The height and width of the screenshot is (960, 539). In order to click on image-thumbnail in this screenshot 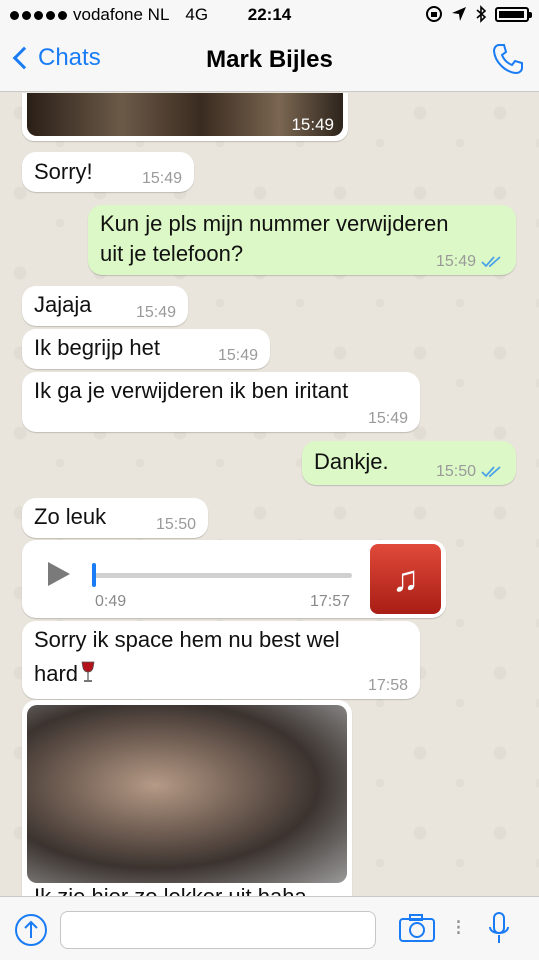, I will do `click(187, 794)`.